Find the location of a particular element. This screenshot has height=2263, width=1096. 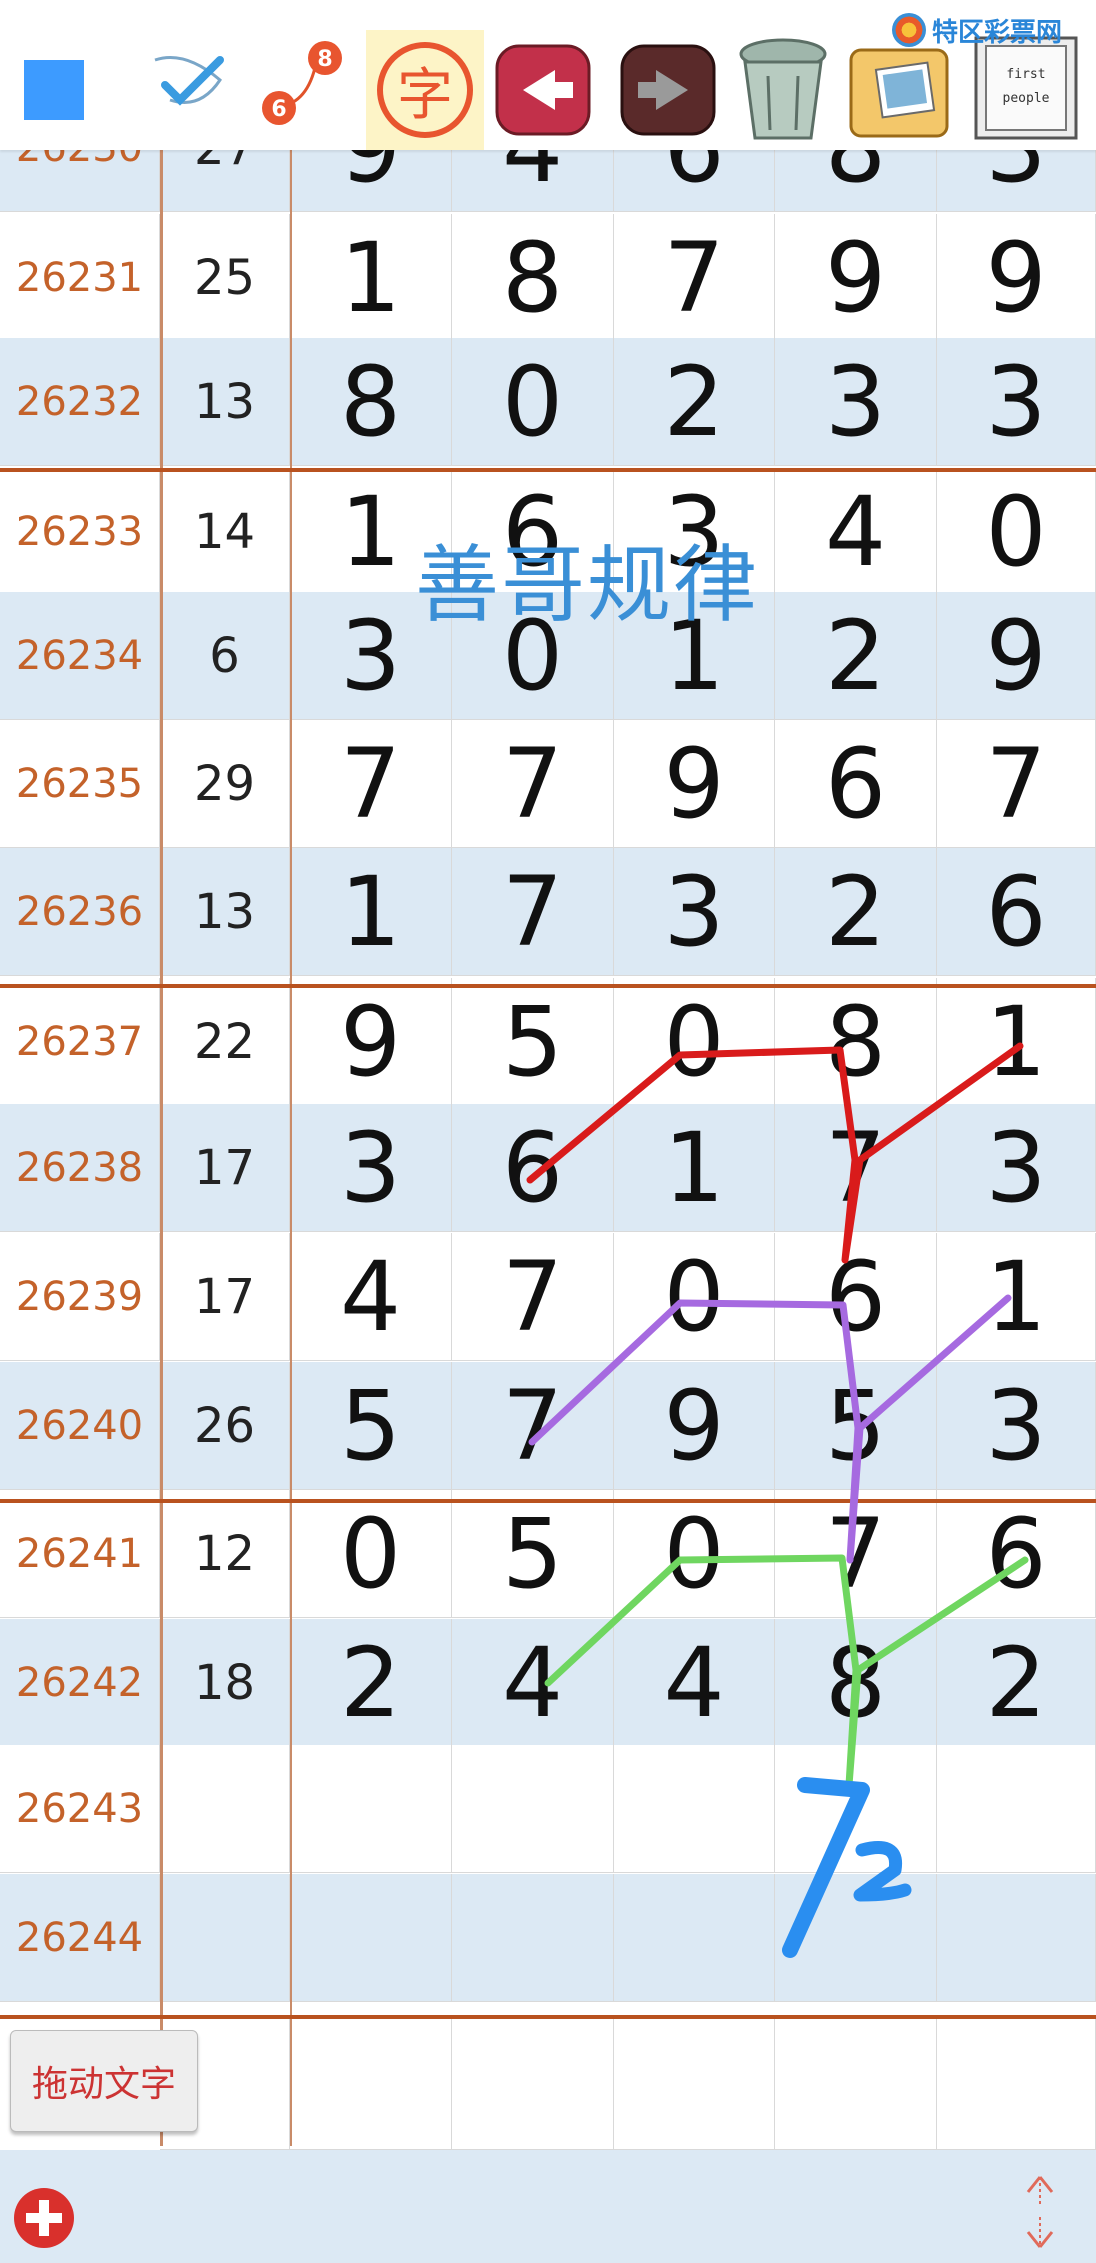

sum-cell: 26 is located at coordinates (225, 1426).